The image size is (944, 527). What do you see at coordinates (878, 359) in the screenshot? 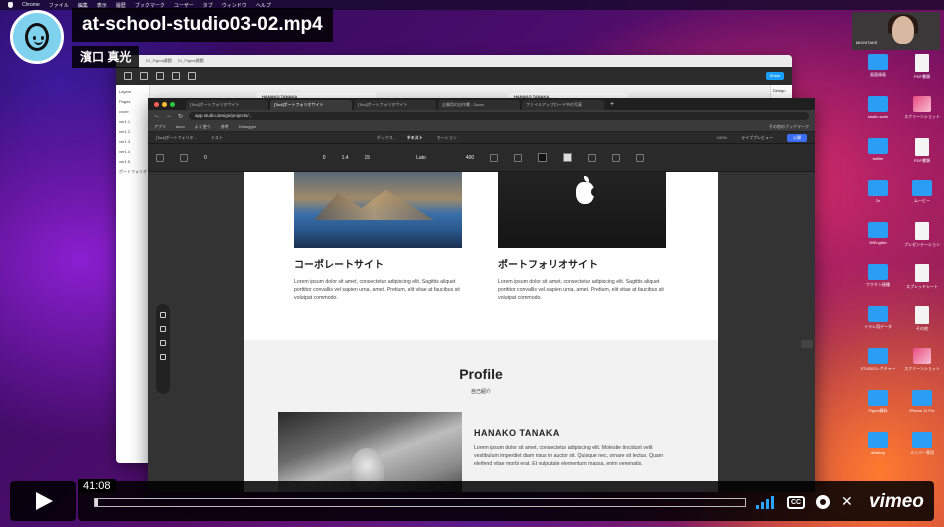
I see `desktop-icon-folder: STUDIOレクチャー` at bounding box center [878, 359].